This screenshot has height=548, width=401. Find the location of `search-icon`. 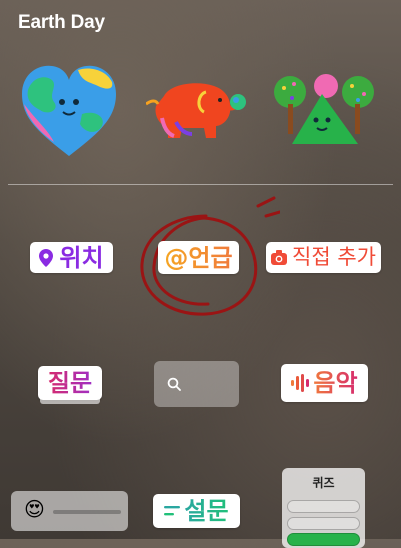

search-icon is located at coordinates (174, 384).